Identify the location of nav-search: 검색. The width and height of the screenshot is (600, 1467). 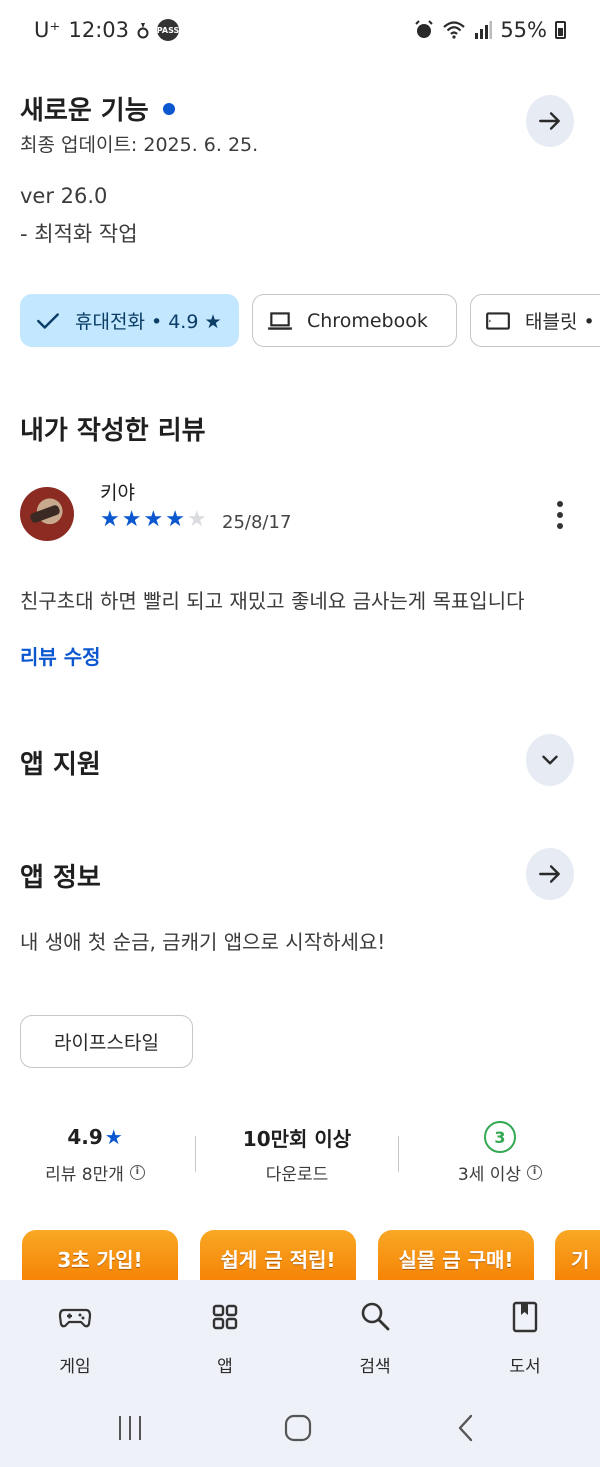
(375, 1338).